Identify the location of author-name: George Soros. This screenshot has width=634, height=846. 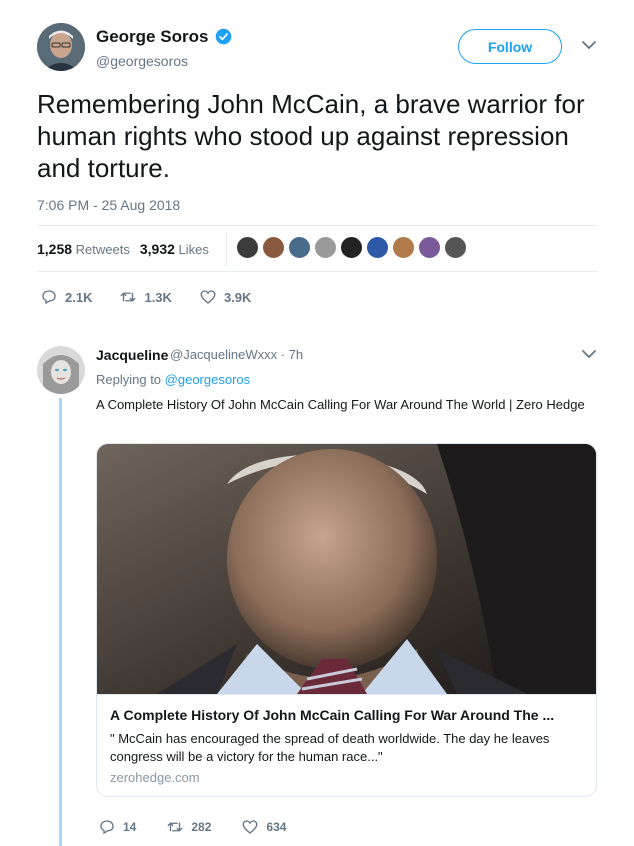
(152, 37).